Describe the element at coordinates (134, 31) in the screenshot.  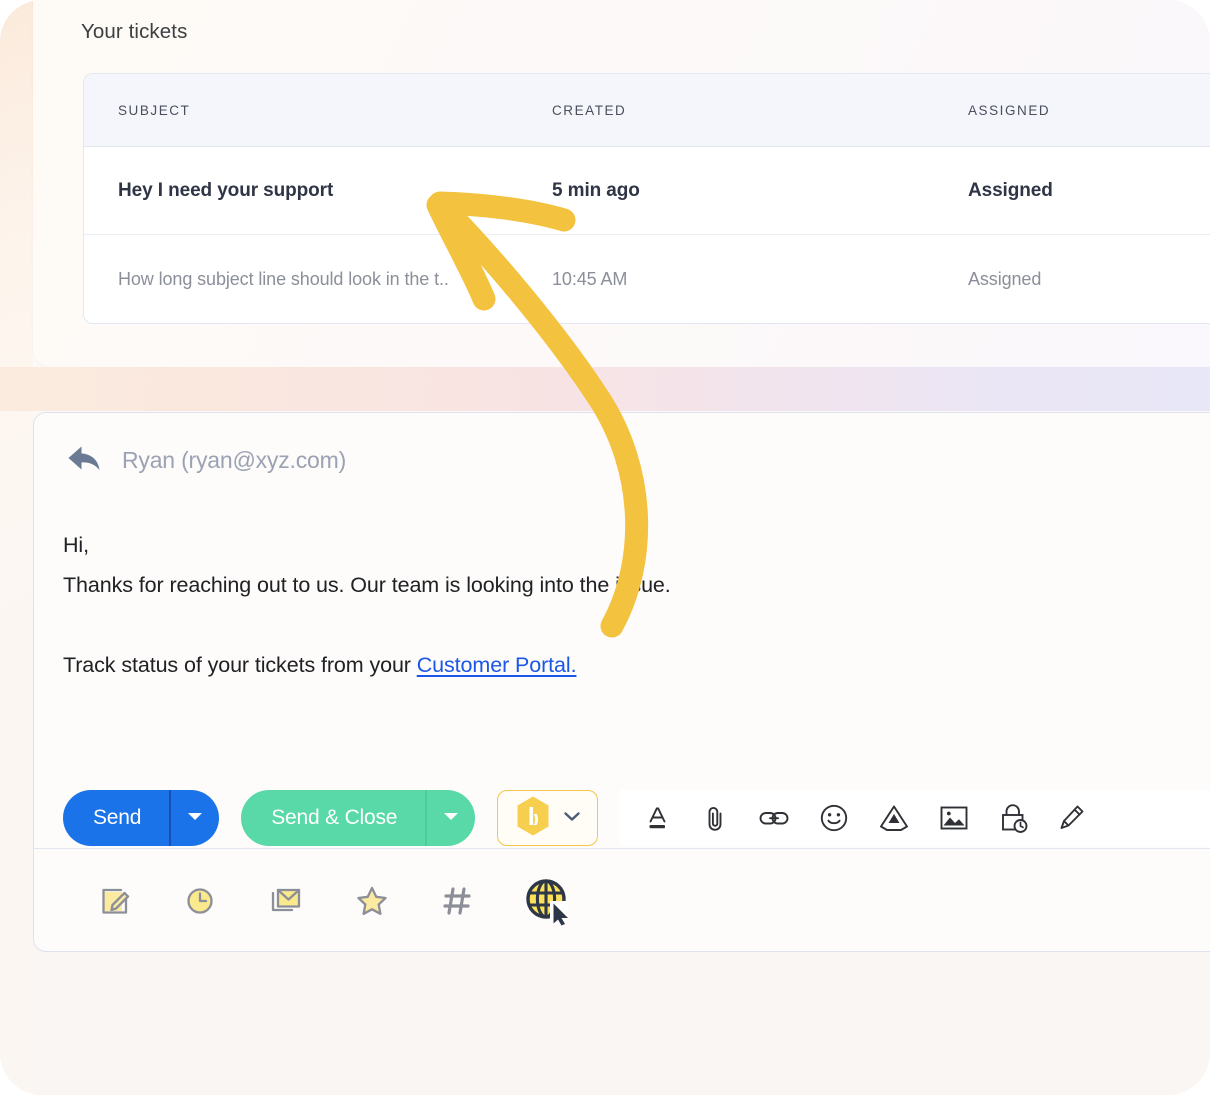
I see `page-title: Your tickets` at that location.